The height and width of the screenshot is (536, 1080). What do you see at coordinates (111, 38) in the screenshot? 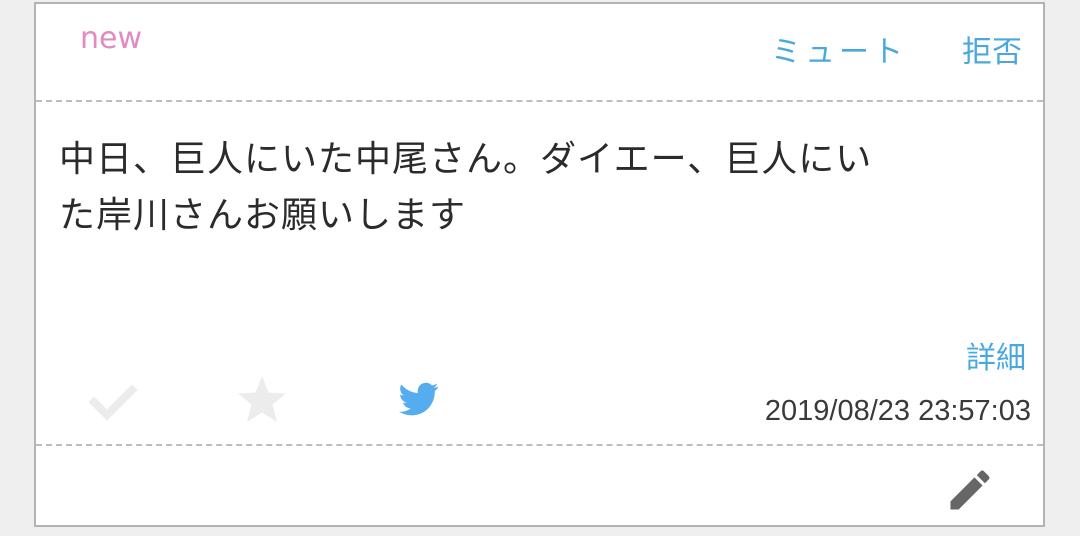
I see `new-badge: new` at bounding box center [111, 38].